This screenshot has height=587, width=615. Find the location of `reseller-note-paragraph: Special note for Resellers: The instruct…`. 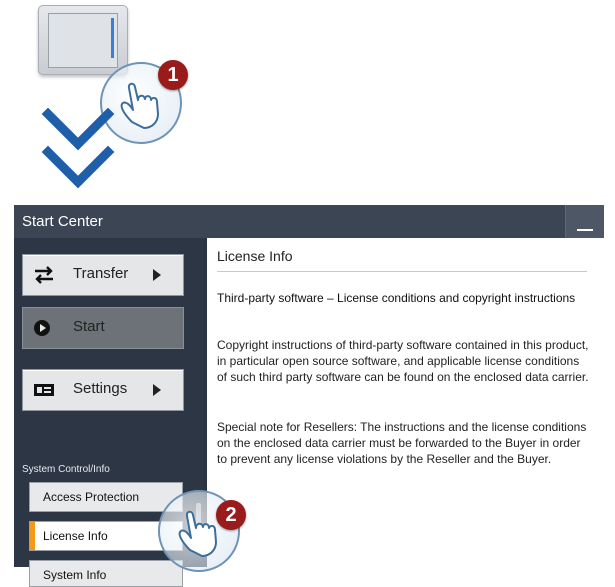

reseller-note-paragraph: Special note for Resellers: The instruct… is located at coordinates (402, 443).